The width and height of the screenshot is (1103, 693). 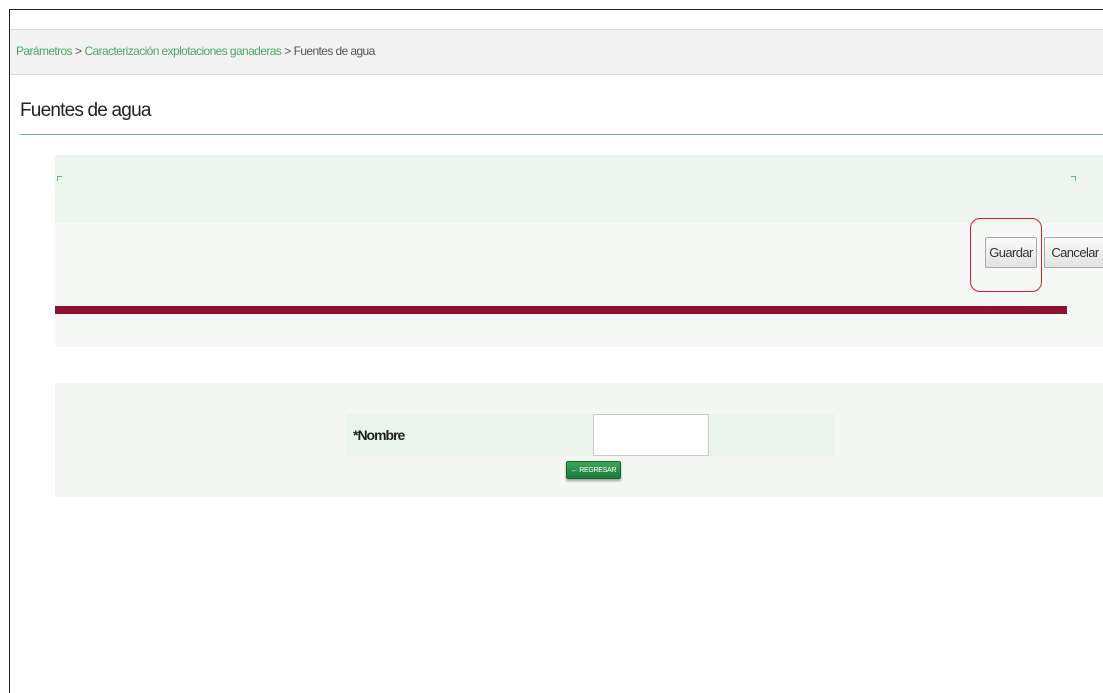 I want to click on corner-marker-right, so click(x=1073, y=178).